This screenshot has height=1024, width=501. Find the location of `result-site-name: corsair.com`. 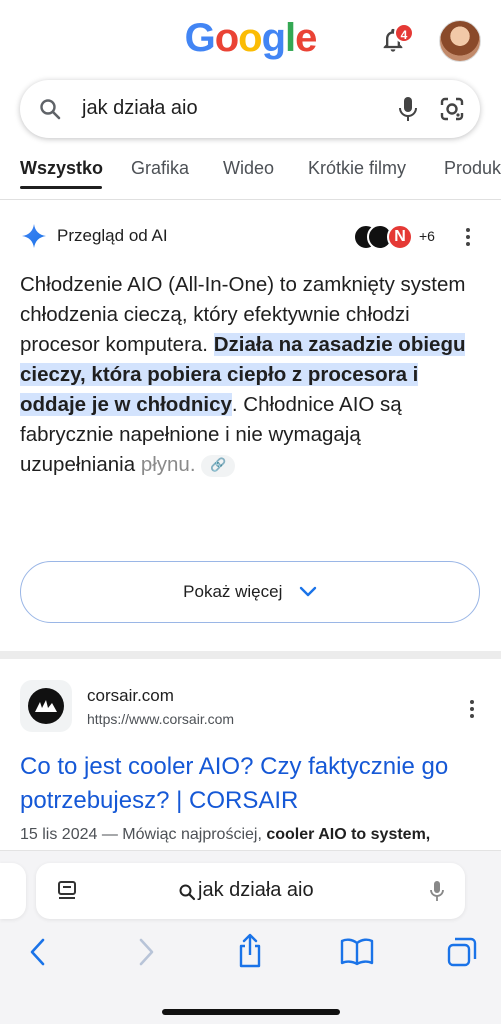

result-site-name: corsair.com is located at coordinates (130, 696).